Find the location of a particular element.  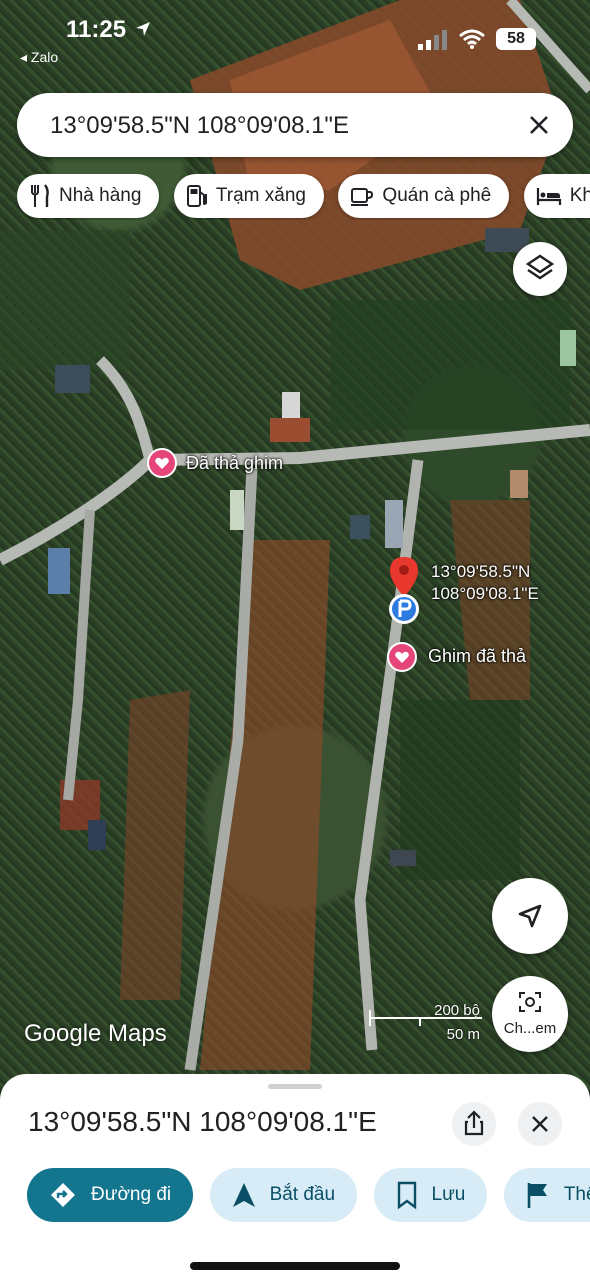

directions-button: Đường đi is located at coordinates (110, 1195).